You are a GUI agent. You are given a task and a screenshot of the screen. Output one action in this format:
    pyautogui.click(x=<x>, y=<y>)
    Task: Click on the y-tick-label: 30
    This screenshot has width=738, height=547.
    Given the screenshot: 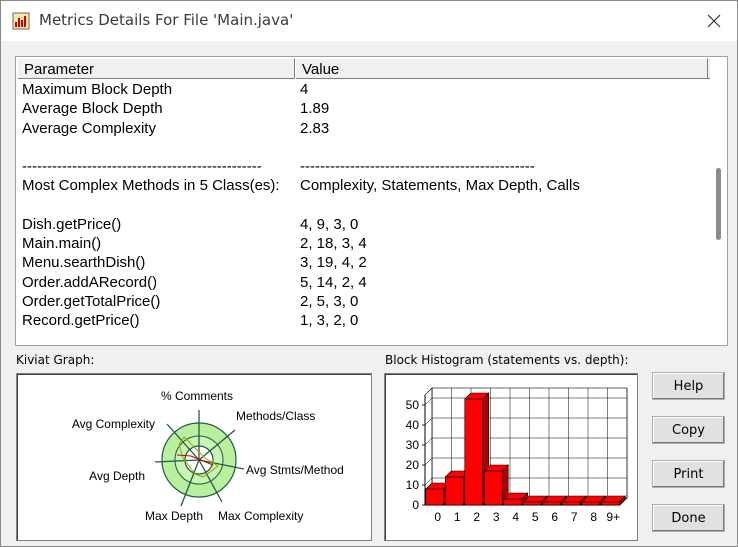 What is the action you would take?
    pyautogui.click(x=413, y=445)
    